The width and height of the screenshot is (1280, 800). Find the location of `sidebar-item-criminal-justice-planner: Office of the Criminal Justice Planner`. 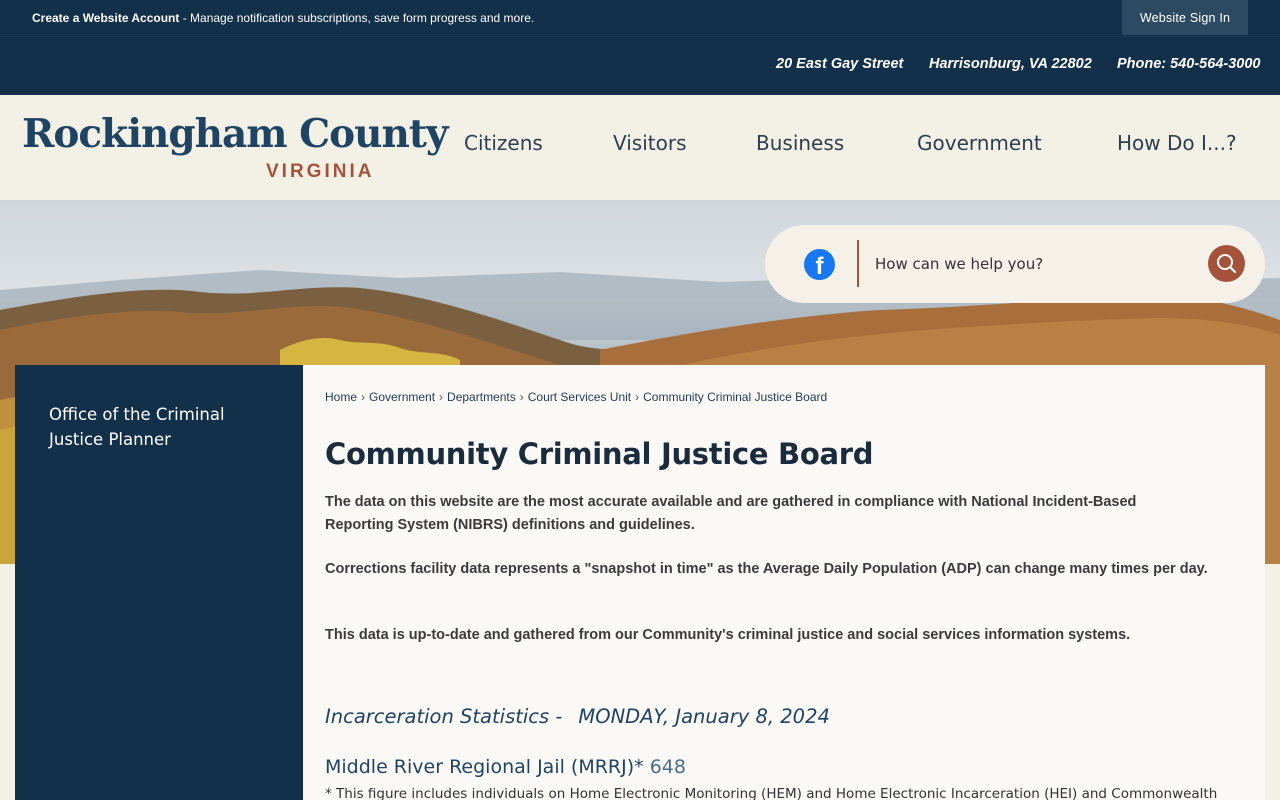

sidebar-item-criminal-justice-planner: Office of the Criminal Justice Planner is located at coordinates (149, 427).